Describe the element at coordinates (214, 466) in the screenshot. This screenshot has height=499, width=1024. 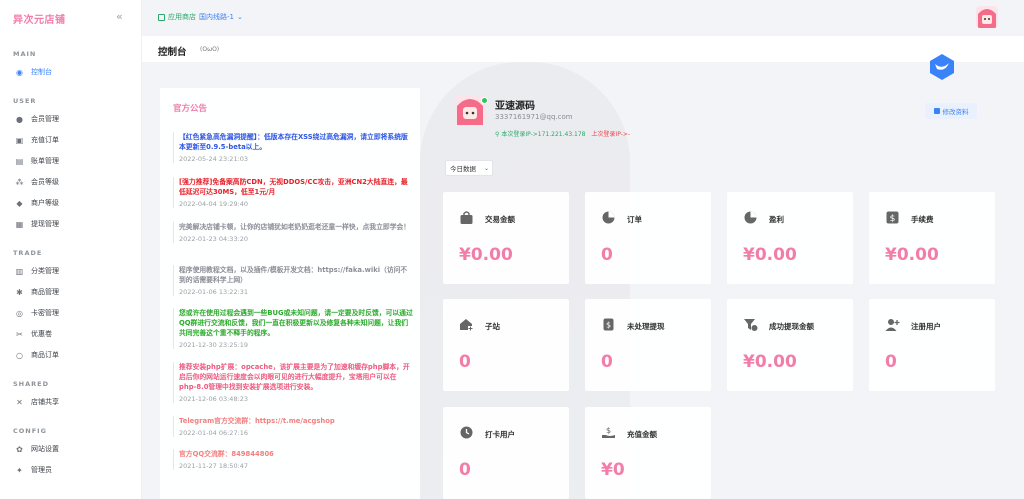
I see `announcement-date: 2021-11-27 18:50:47` at that location.